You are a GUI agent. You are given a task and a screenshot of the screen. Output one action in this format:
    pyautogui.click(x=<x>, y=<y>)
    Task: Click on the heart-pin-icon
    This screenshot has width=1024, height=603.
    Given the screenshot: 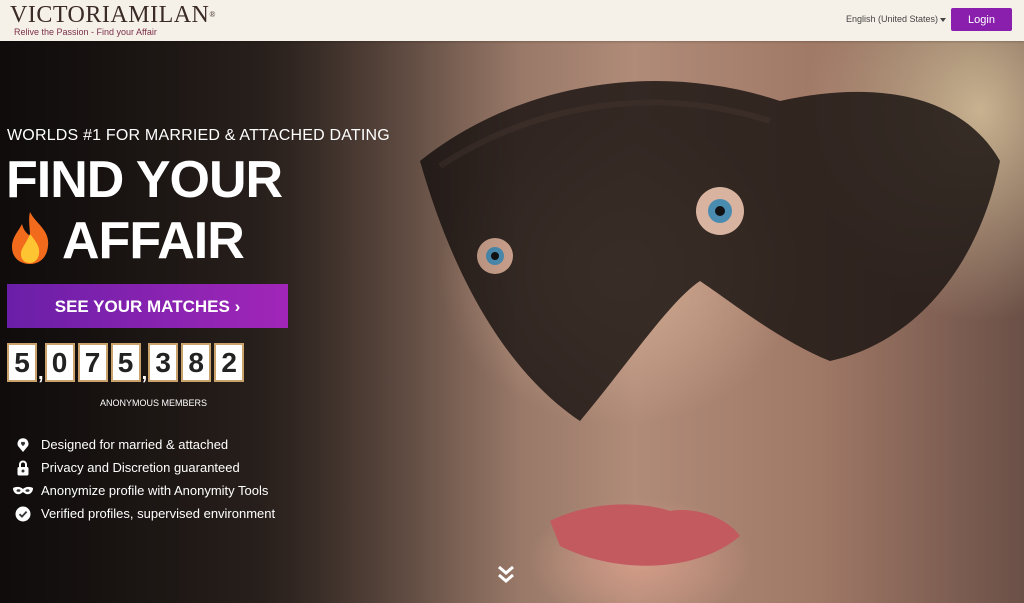 What is the action you would take?
    pyautogui.click(x=23, y=445)
    